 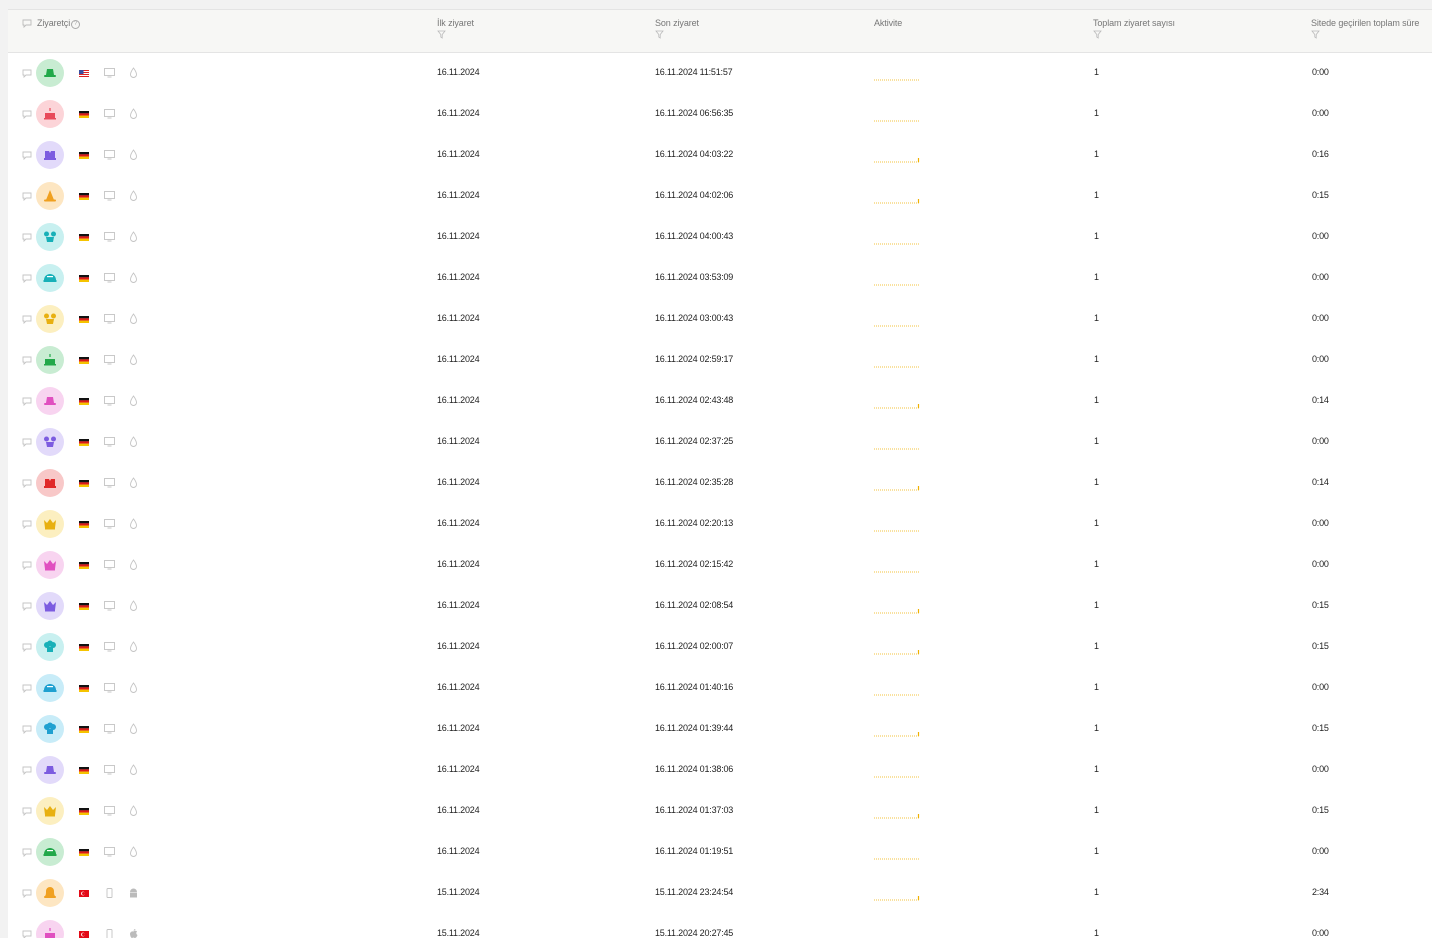 I want to click on table-row: 16.11.202416.11.2024 04:03:2210:16, so click(x=720, y=156).